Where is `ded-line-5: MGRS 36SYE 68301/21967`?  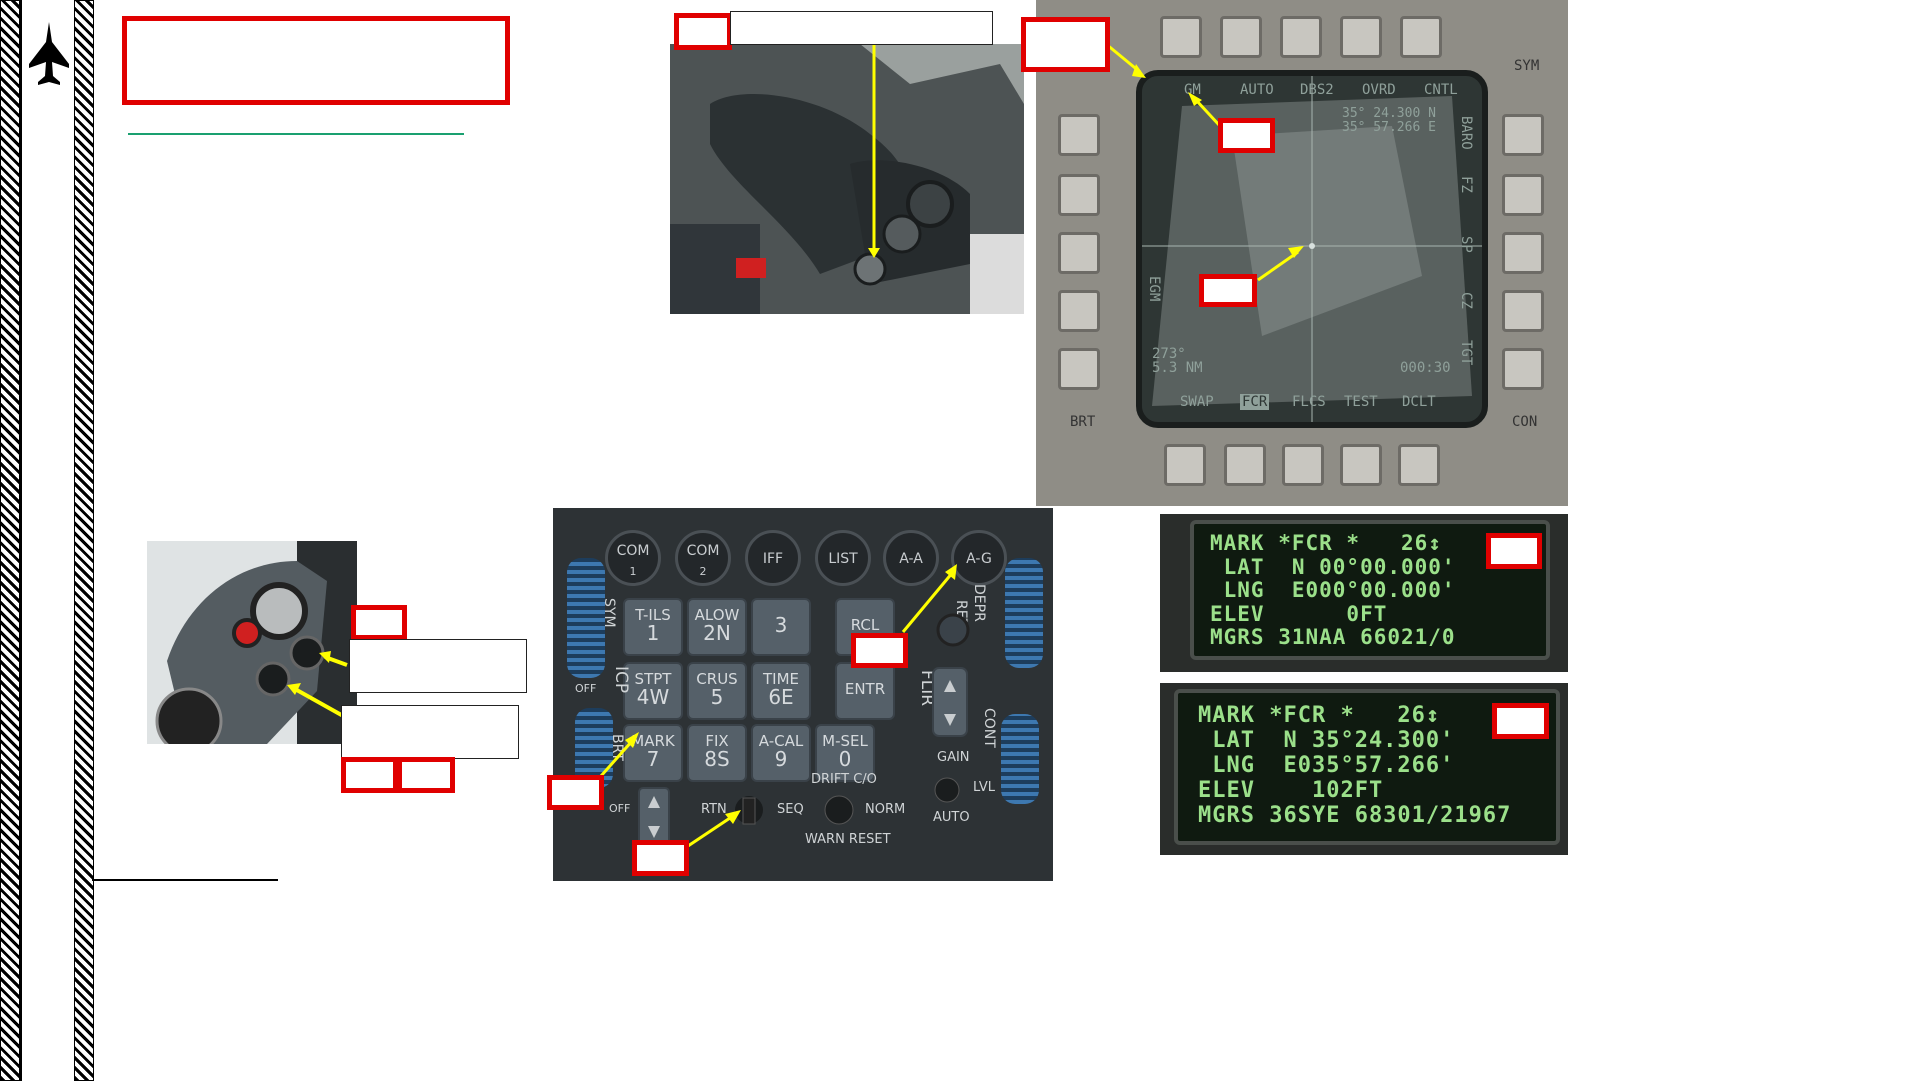
ded-line-5: MGRS 36SYE 68301/21967 is located at coordinates (1355, 815).